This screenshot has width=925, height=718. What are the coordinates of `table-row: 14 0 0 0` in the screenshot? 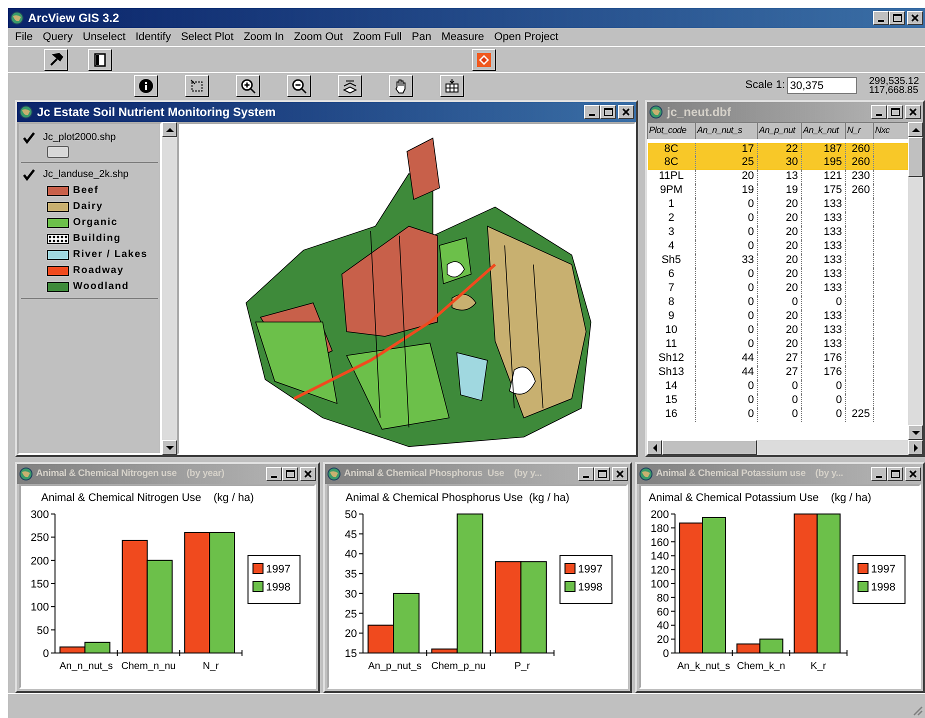 It's located at (779, 387).